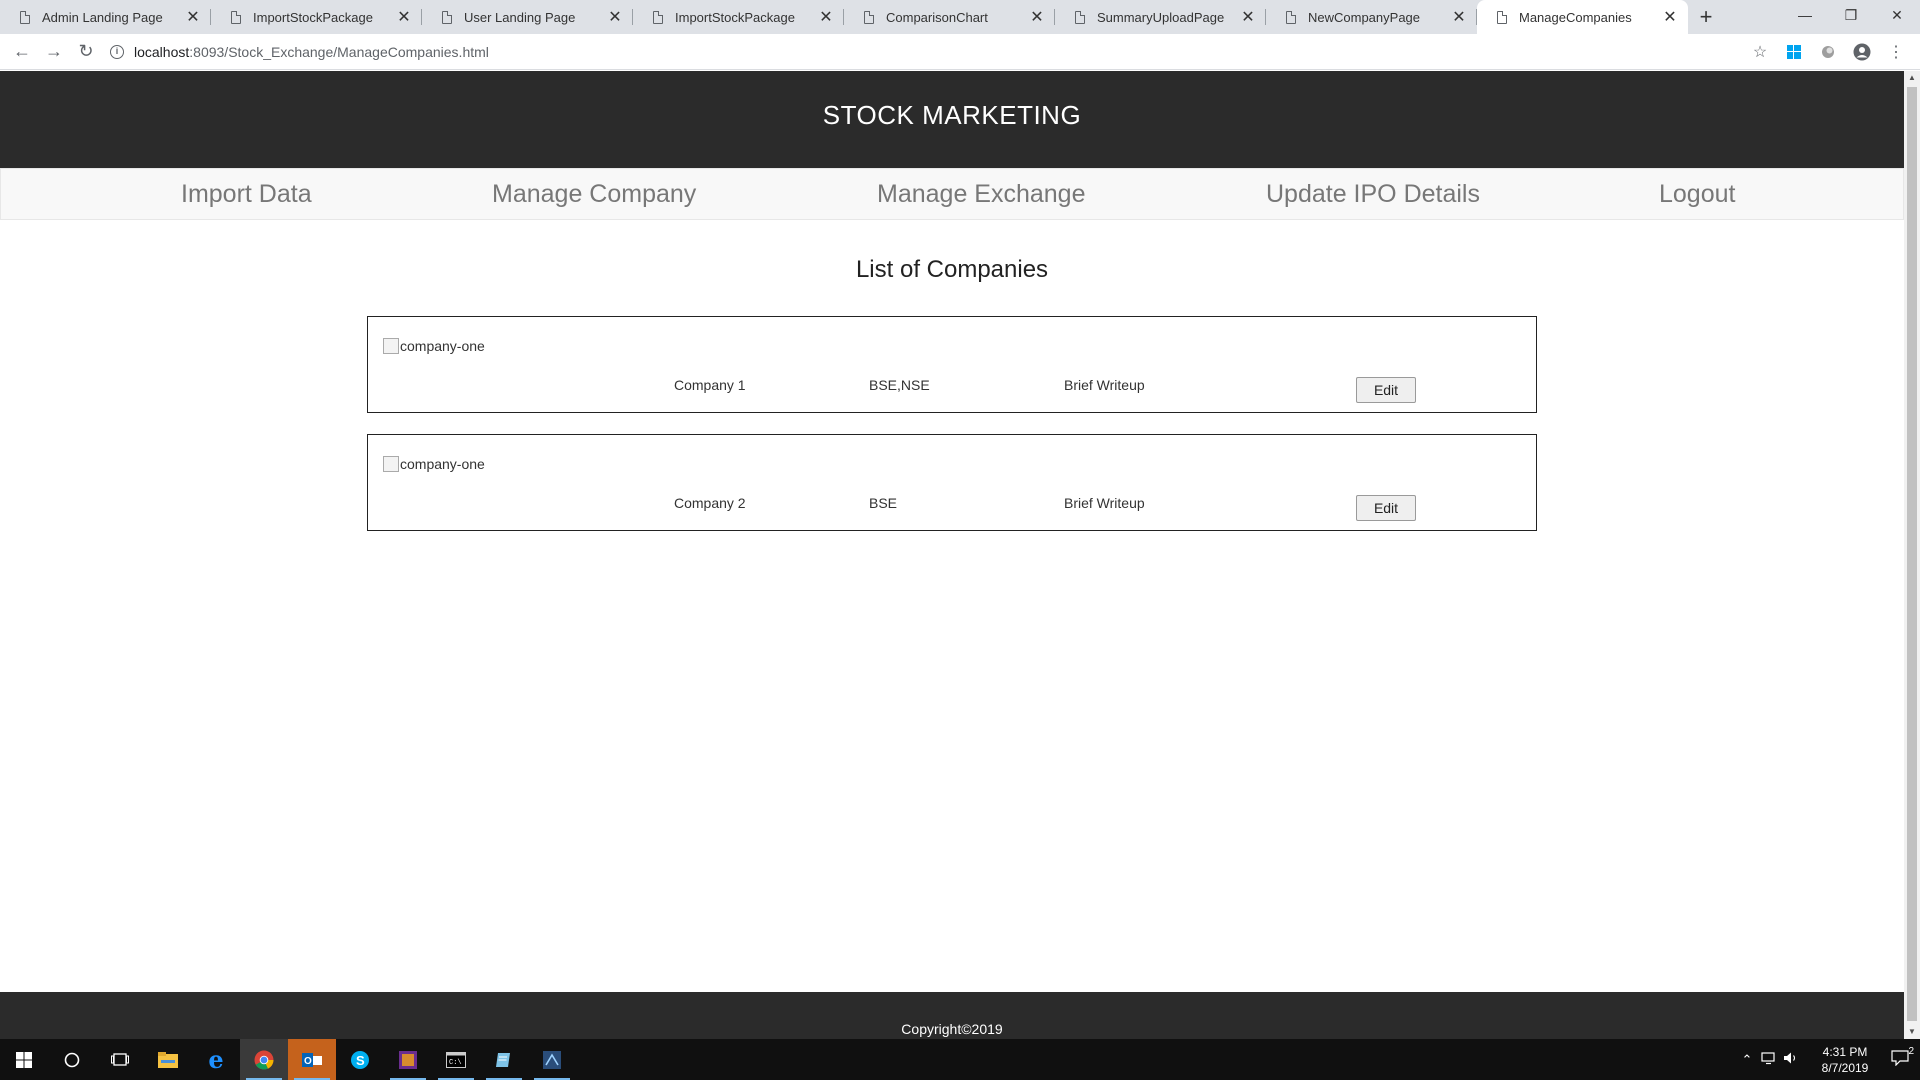  I want to click on svg-text: C:\, so click(455, 1063).